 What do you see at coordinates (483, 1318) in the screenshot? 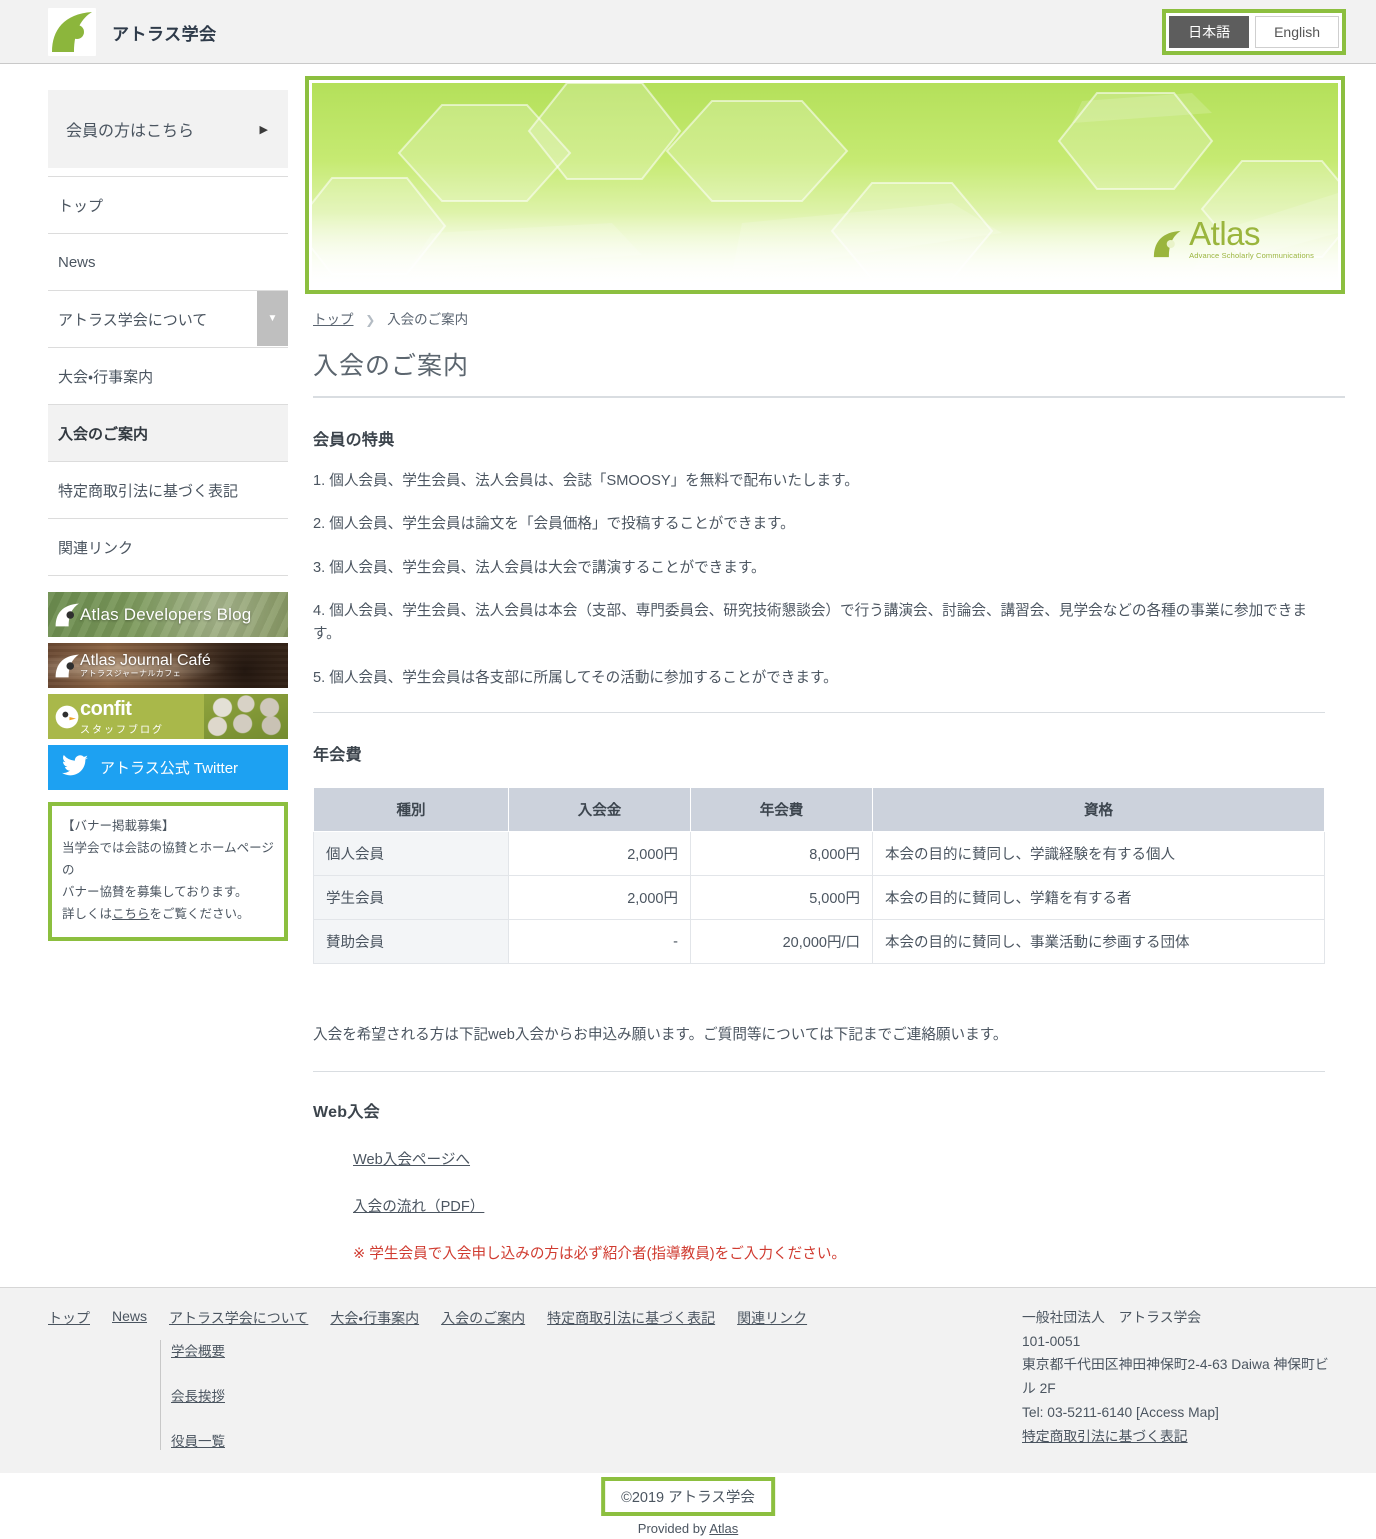
I see `footer-link-membership: 入会のご案内` at bounding box center [483, 1318].